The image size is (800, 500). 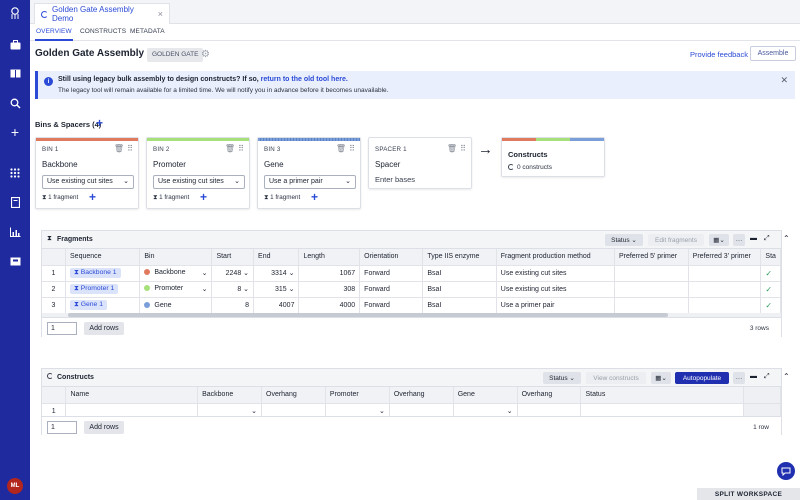 What do you see at coordinates (176, 305) in the screenshot?
I see `bin-cell: Gene` at bounding box center [176, 305].